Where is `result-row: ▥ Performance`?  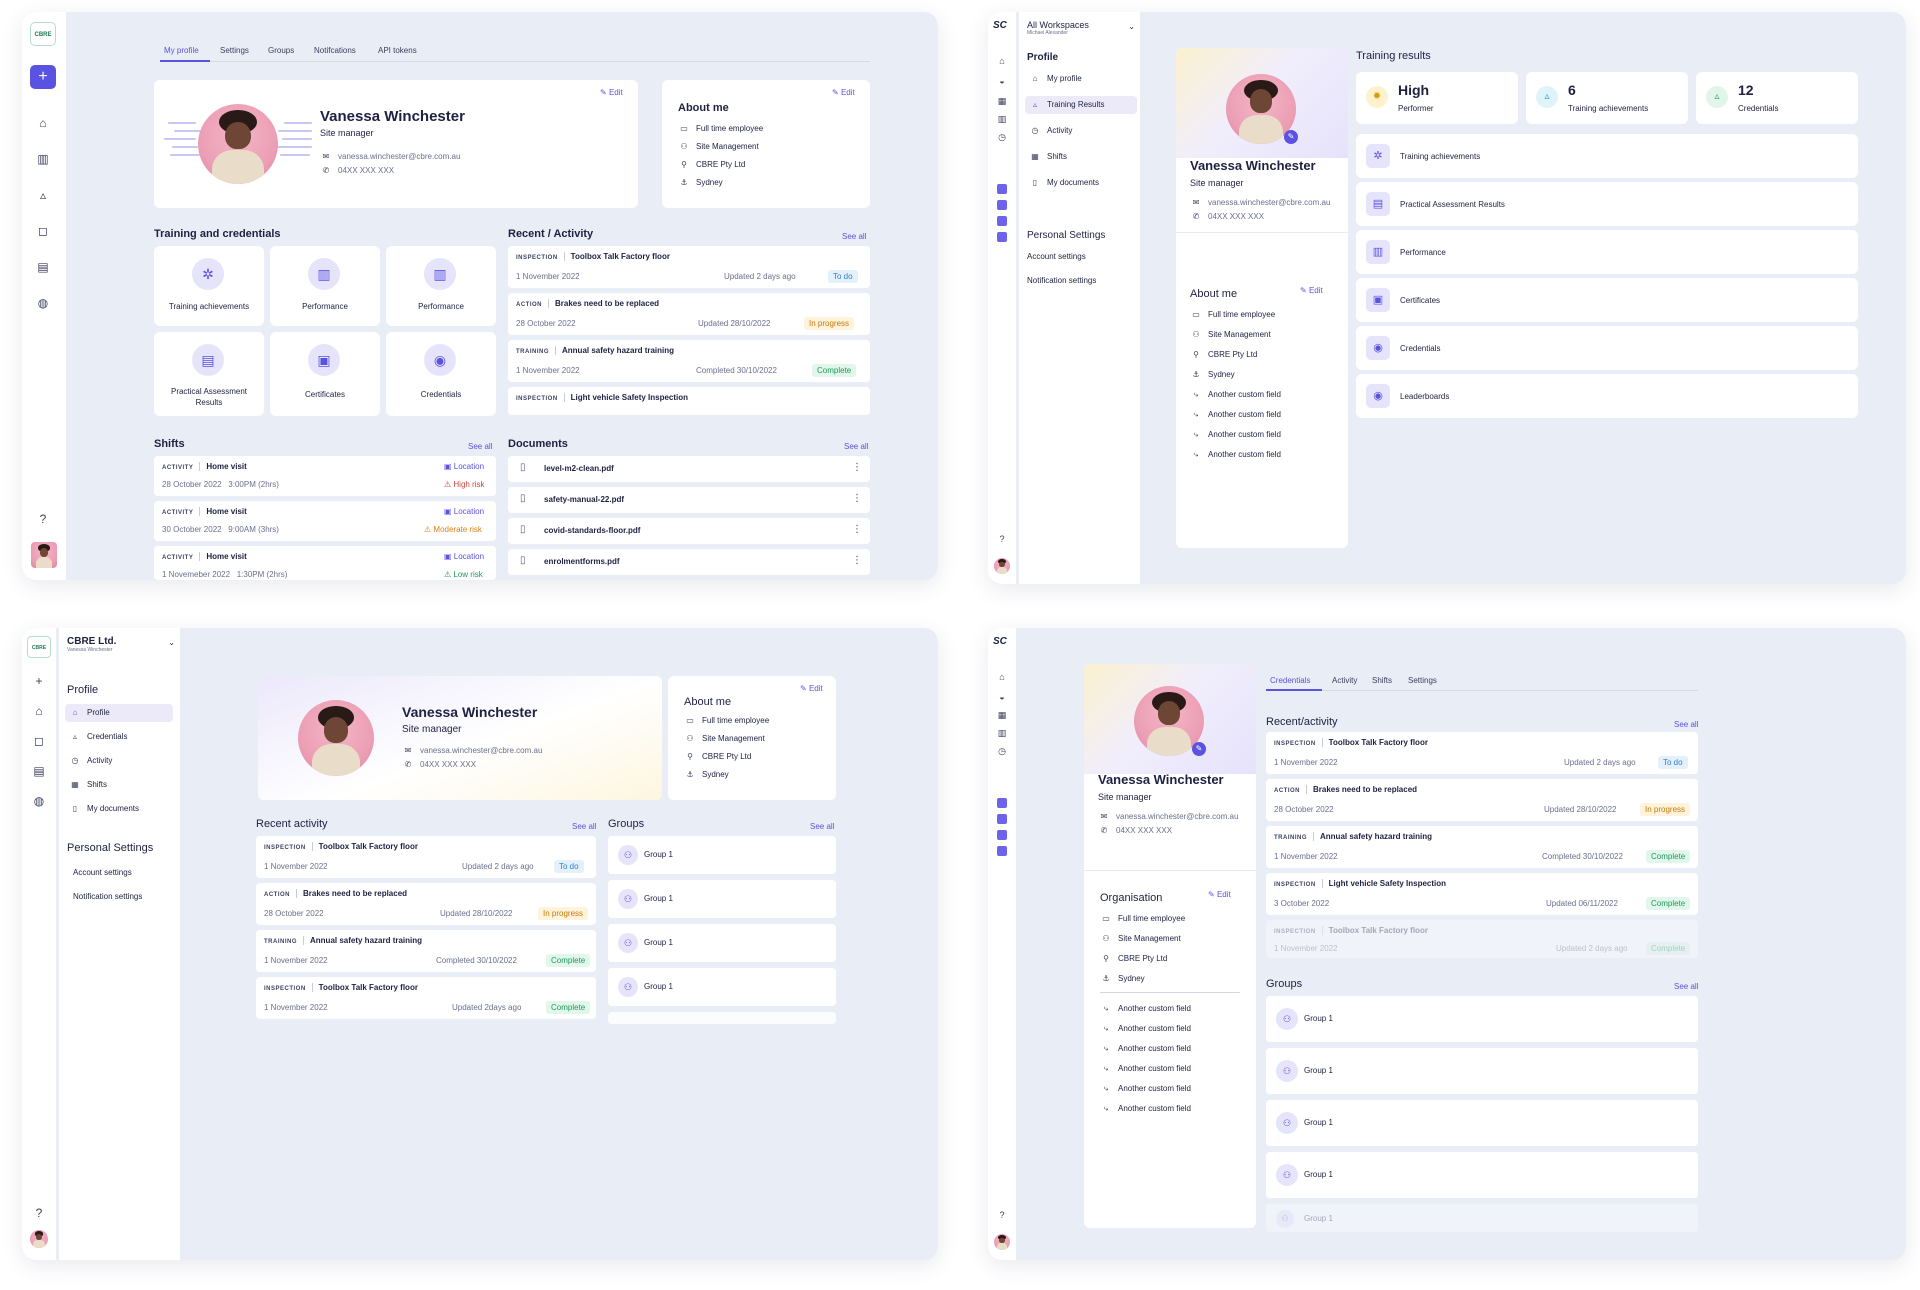 result-row: ▥ Performance is located at coordinates (1607, 252).